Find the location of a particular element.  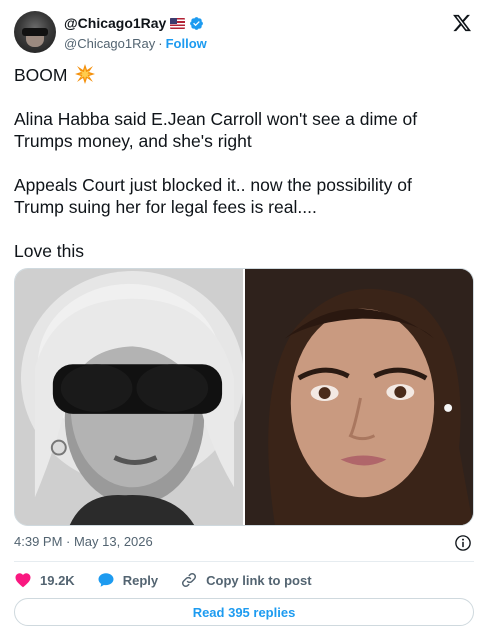

paragraph-4: Love this is located at coordinates (244, 251).